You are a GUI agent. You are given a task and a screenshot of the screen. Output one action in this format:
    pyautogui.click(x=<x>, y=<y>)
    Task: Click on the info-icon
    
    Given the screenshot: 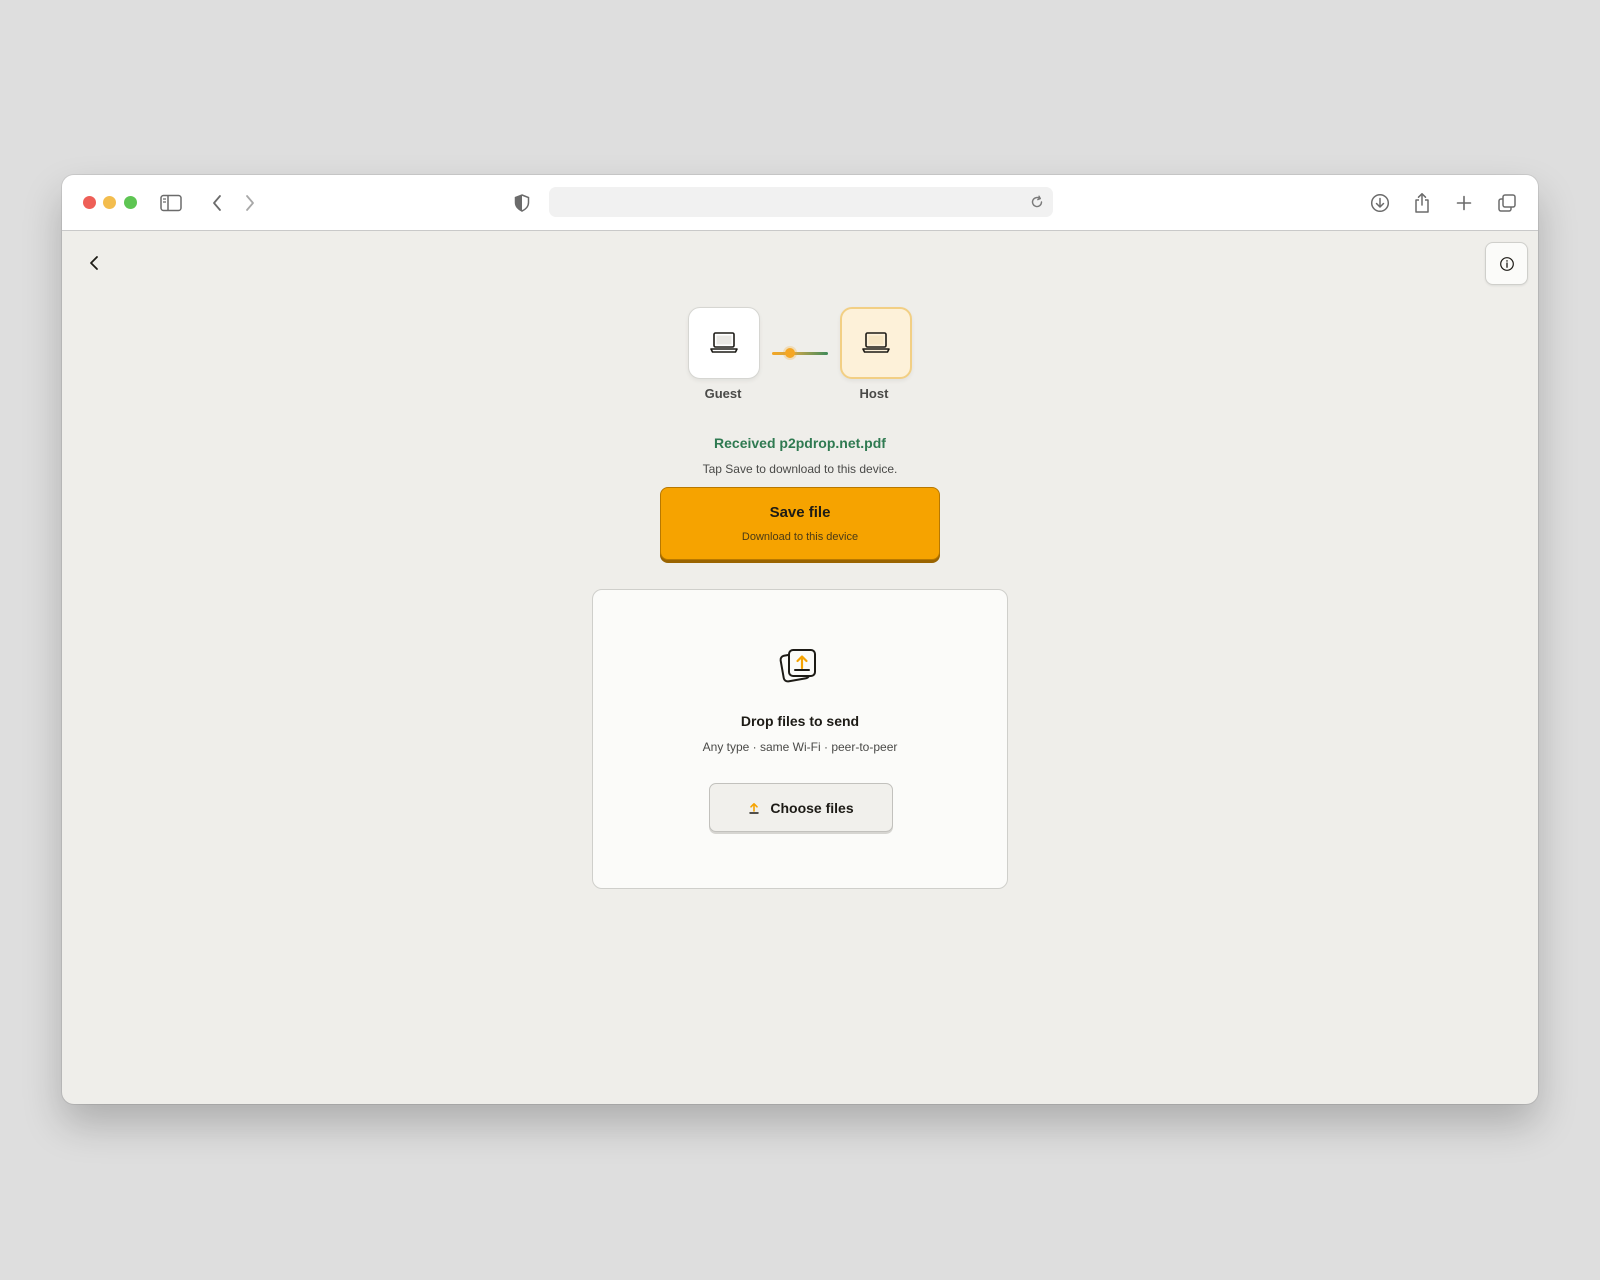 What is the action you would take?
    pyautogui.click(x=1506, y=263)
    